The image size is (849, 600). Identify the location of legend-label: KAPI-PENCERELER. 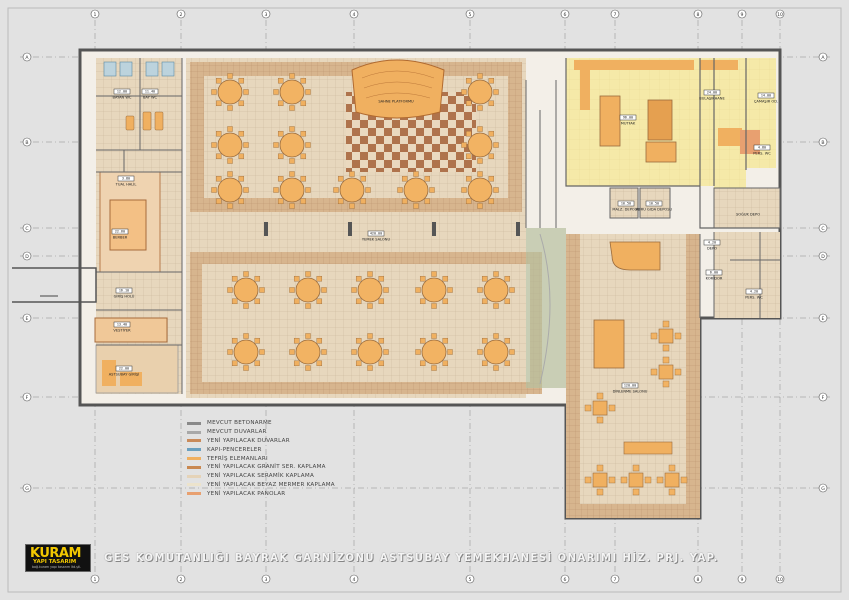
(234, 449).